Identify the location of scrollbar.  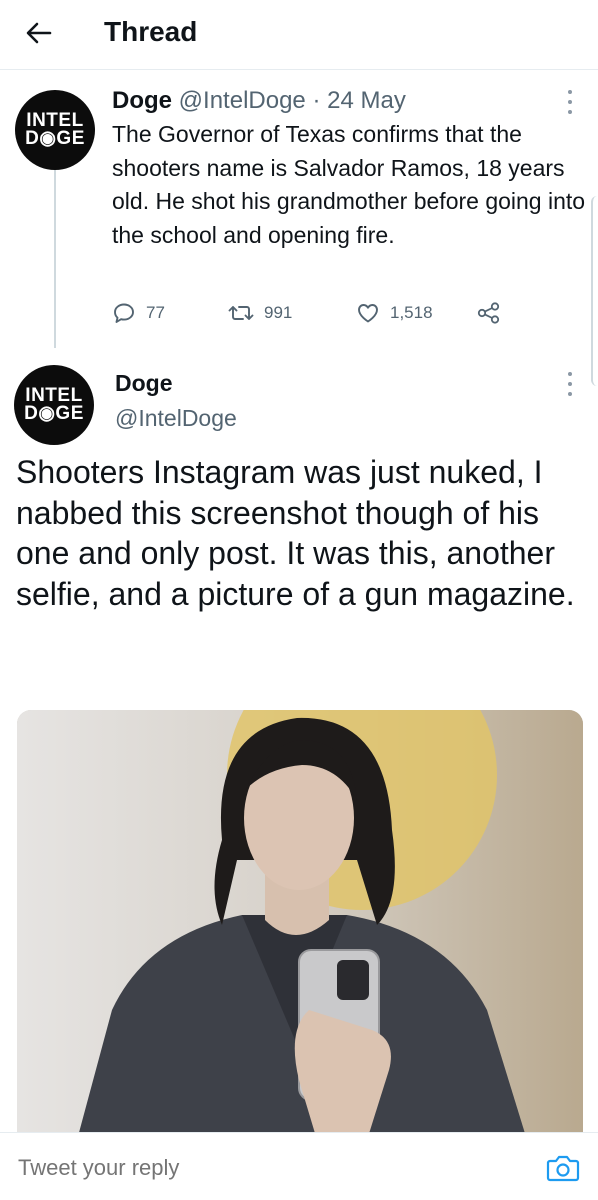
(594, 291).